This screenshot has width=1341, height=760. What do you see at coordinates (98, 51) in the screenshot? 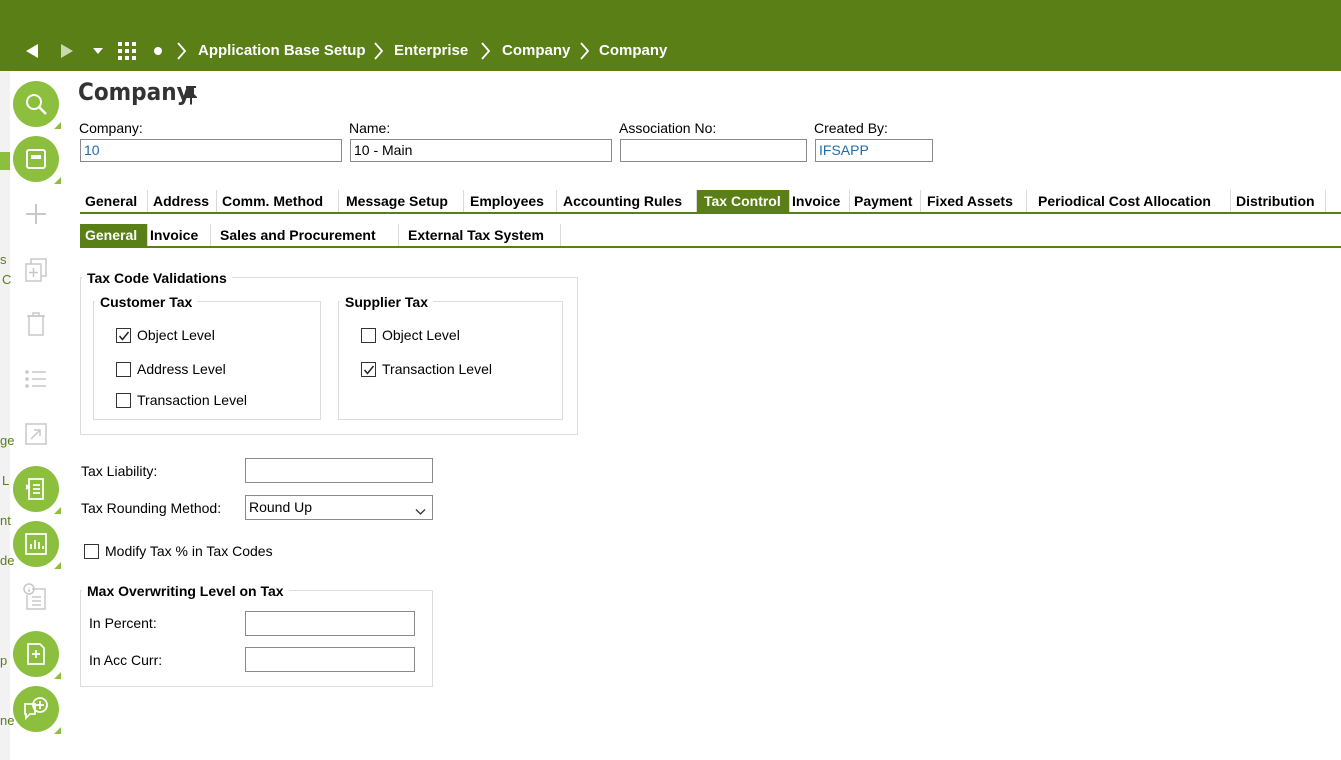
I see `dropdown-icon` at bounding box center [98, 51].